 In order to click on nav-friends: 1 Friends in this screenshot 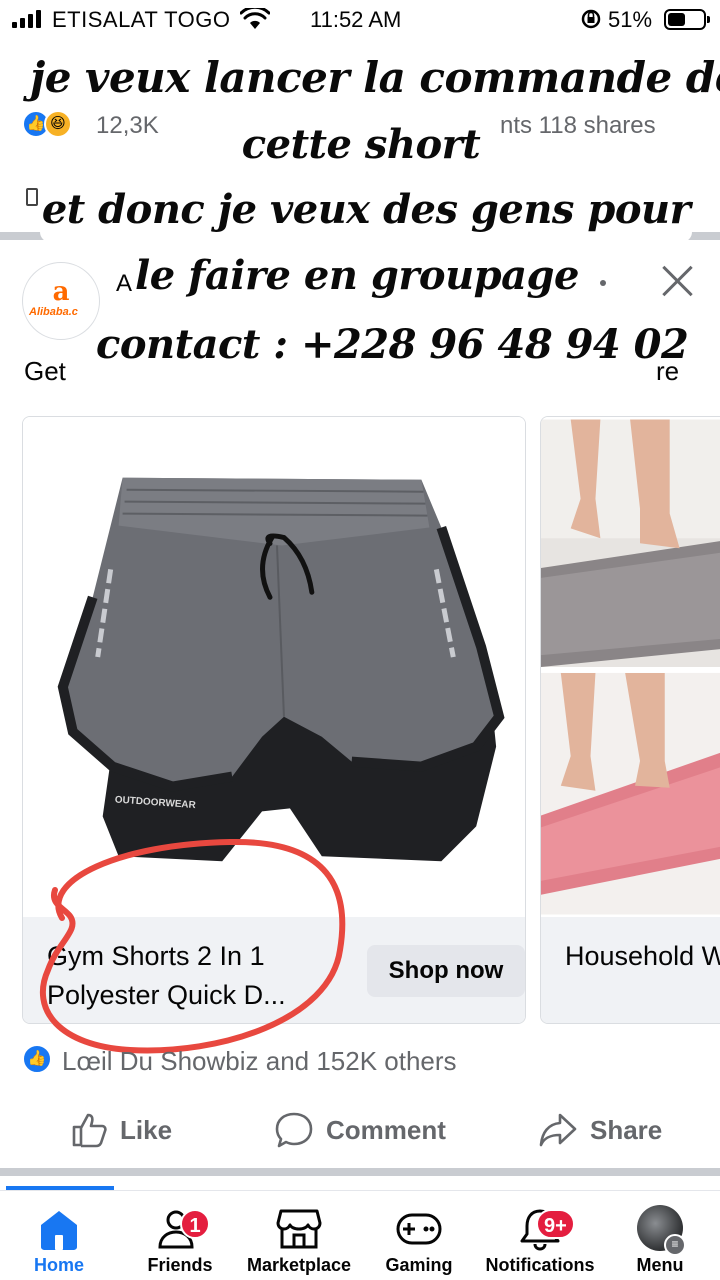, I will do `click(180, 1235)`.